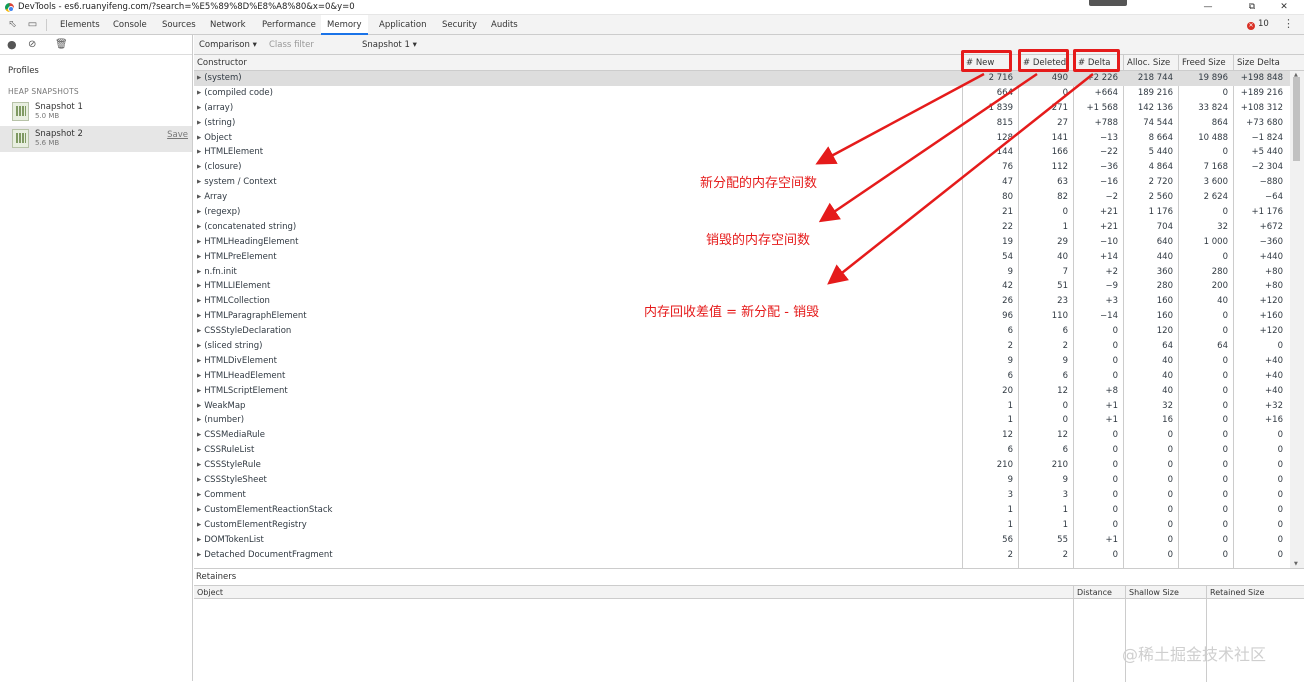 The height and width of the screenshot is (682, 1304). Describe the element at coordinates (504, 25) in the screenshot. I see `tab-audits: Audits` at that location.